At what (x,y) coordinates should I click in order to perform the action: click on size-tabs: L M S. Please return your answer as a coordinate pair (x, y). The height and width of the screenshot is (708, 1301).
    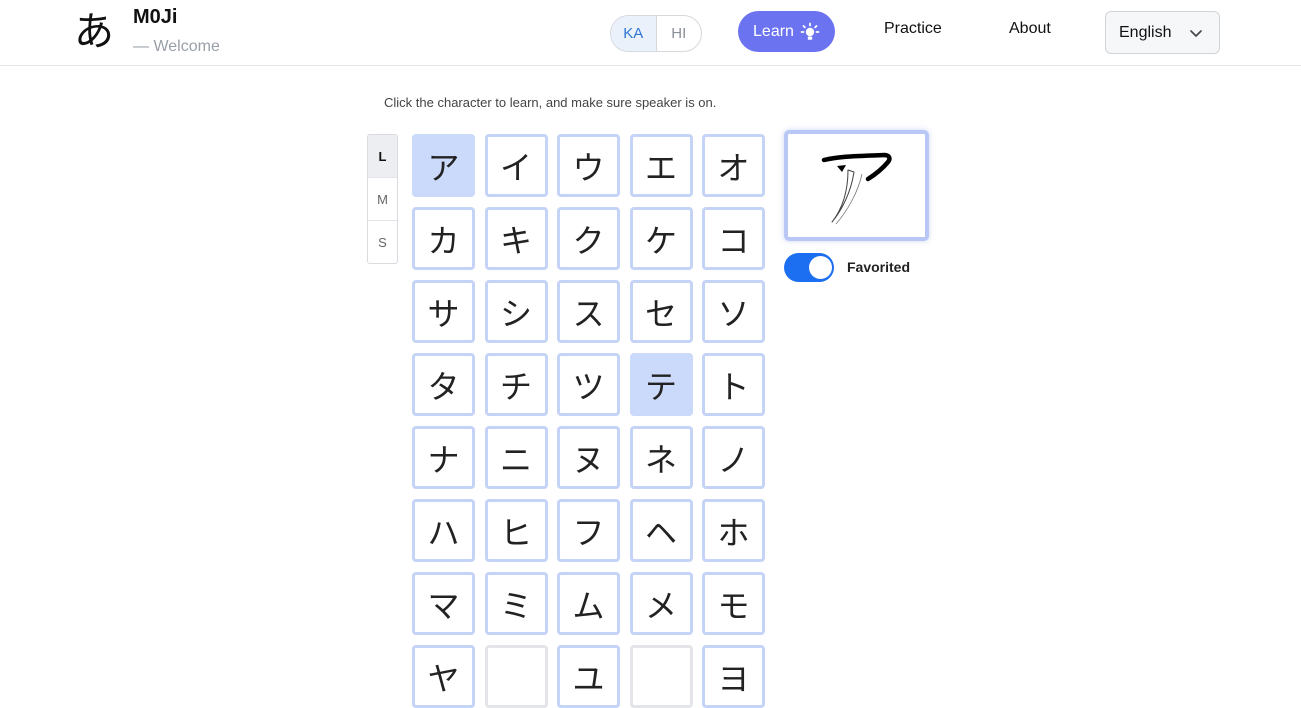
    Looking at the image, I should click on (382, 199).